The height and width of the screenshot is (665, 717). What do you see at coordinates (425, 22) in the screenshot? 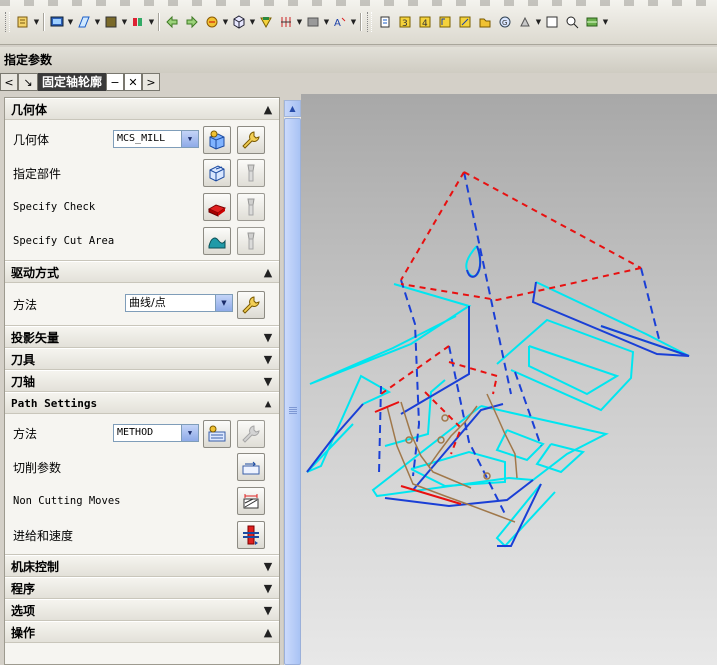
I see `create-geometry-icon: 4` at bounding box center [425, 22].